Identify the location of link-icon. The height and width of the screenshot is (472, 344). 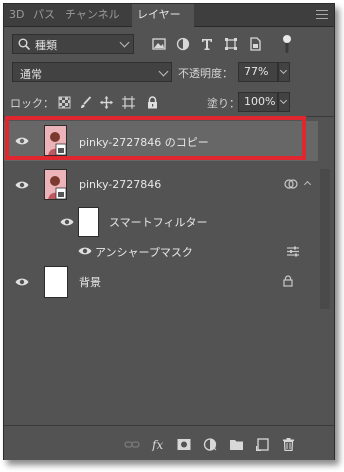
(132, 444).